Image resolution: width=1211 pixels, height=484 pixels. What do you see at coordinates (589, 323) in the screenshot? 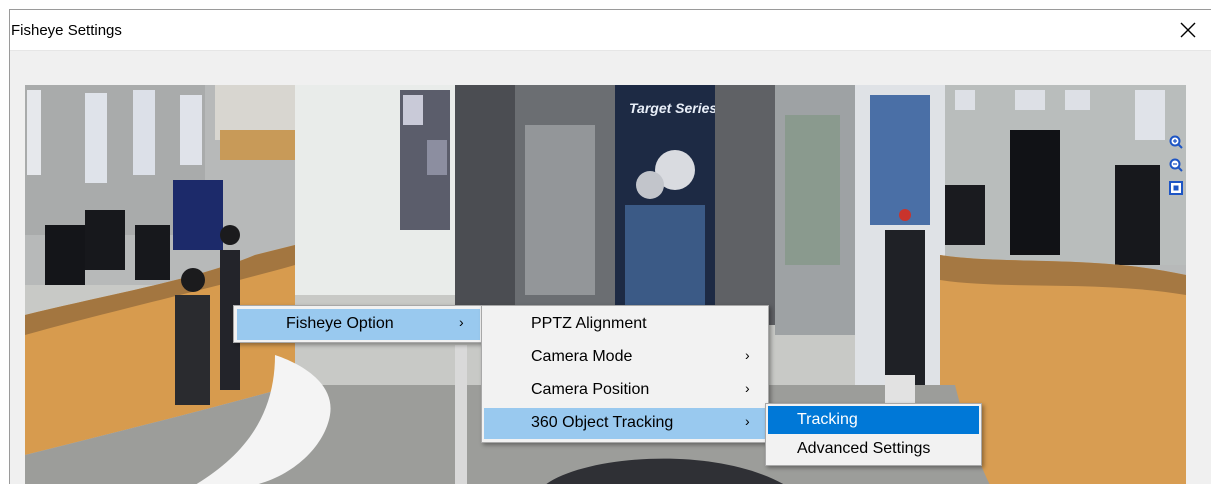
I see `menu-item-label: PPTZ Alignment` at bounding box center [589, 323].